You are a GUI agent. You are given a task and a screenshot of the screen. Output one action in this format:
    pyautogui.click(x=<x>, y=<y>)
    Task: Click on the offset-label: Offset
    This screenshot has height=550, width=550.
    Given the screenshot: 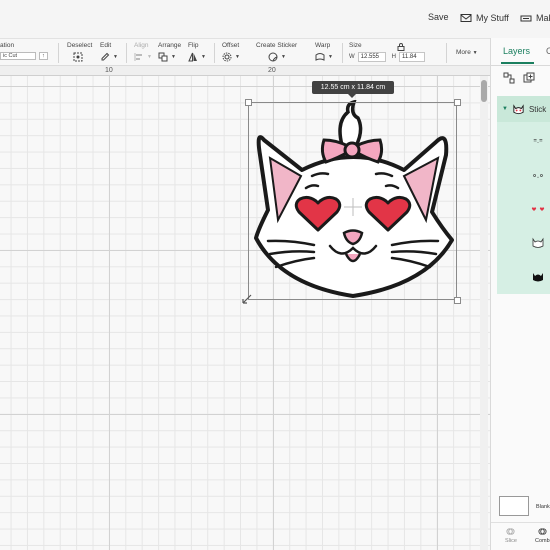 What is the action you would take?
    pyautogui.click(x=231, y=45)
    